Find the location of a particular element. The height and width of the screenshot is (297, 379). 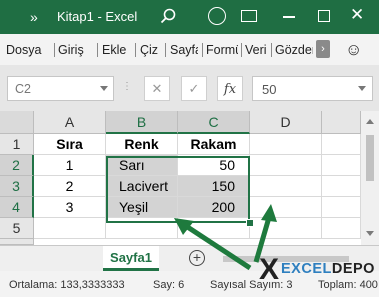

fill-handle is located at coordinates (250, 223).